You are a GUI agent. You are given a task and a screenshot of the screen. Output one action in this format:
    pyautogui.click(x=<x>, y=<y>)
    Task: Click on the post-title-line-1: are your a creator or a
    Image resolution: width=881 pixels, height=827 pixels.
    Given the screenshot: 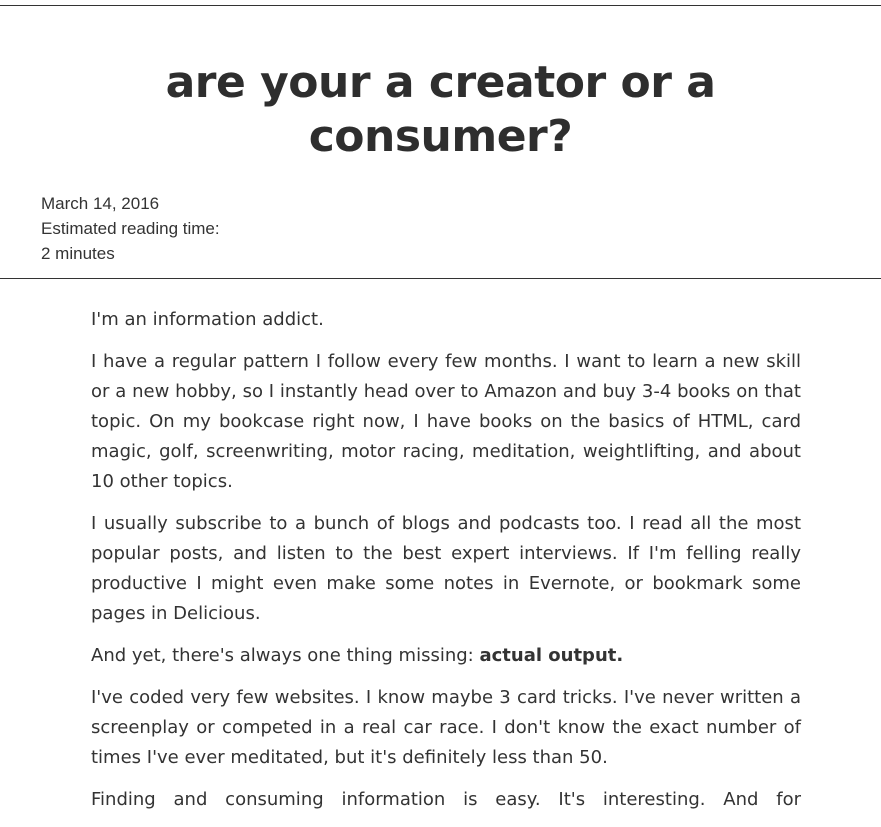 What is the action you would take?
    pyautogui.click(x=440, y=82)
    